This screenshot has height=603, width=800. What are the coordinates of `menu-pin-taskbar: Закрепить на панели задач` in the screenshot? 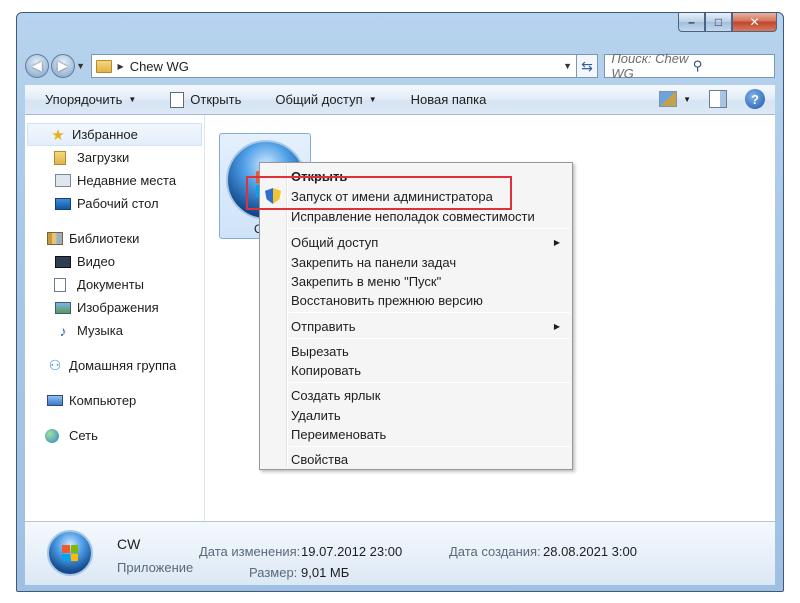 It's located at (425, 262).